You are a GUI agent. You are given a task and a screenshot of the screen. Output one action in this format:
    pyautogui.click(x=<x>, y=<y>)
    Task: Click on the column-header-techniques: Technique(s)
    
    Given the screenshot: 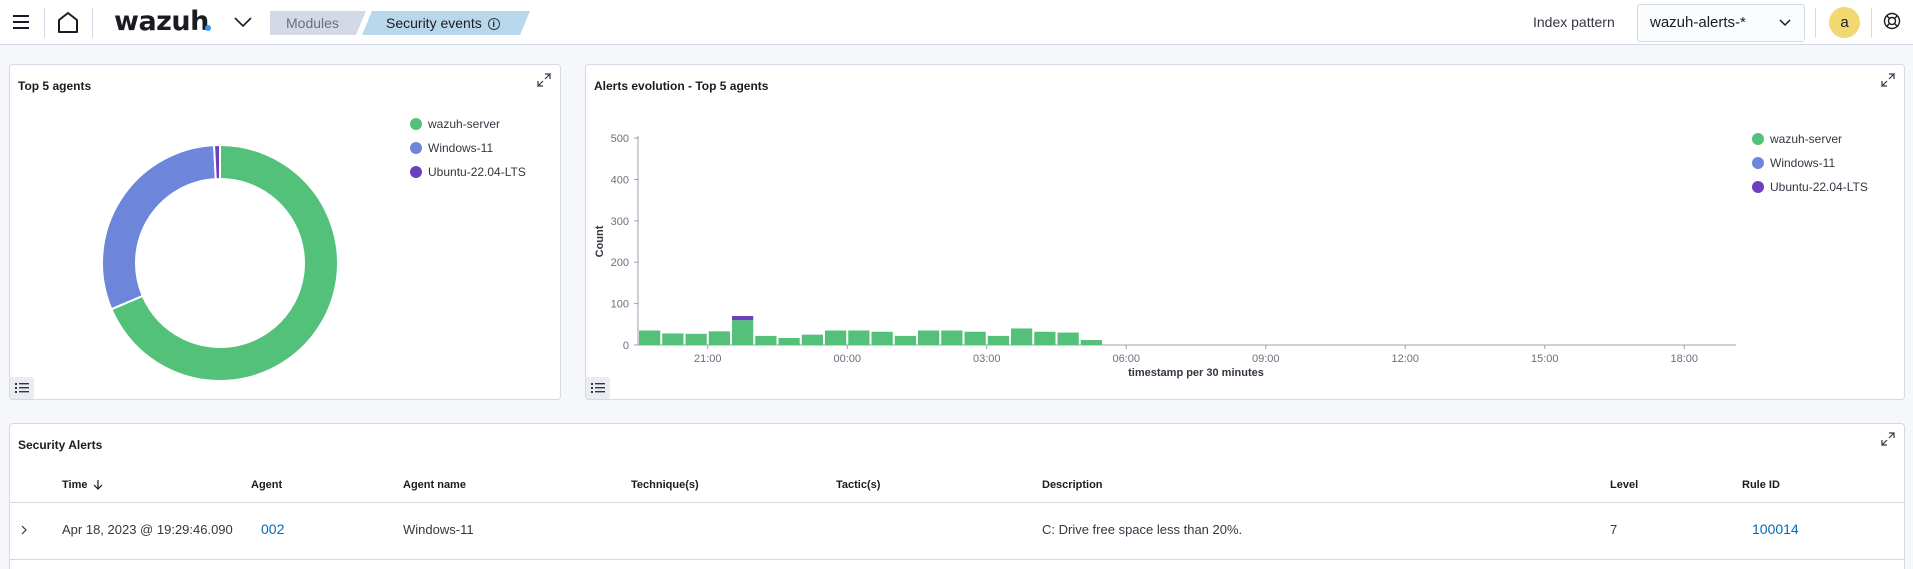 What is the action you would take?
    pyautogui.click(x=665, y=485)
    